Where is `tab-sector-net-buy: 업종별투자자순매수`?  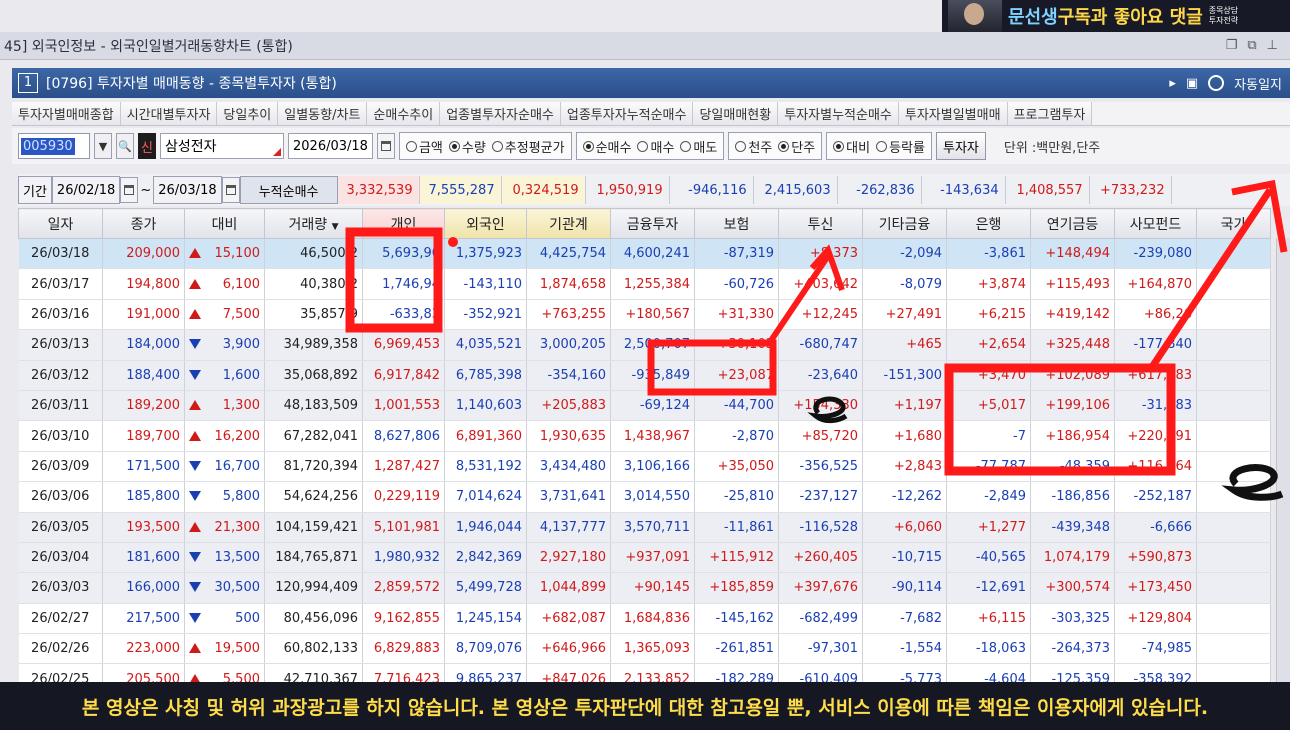 tab-sector-net-buy: 업종별투자자순매수 is located at coordinates (500, 113).